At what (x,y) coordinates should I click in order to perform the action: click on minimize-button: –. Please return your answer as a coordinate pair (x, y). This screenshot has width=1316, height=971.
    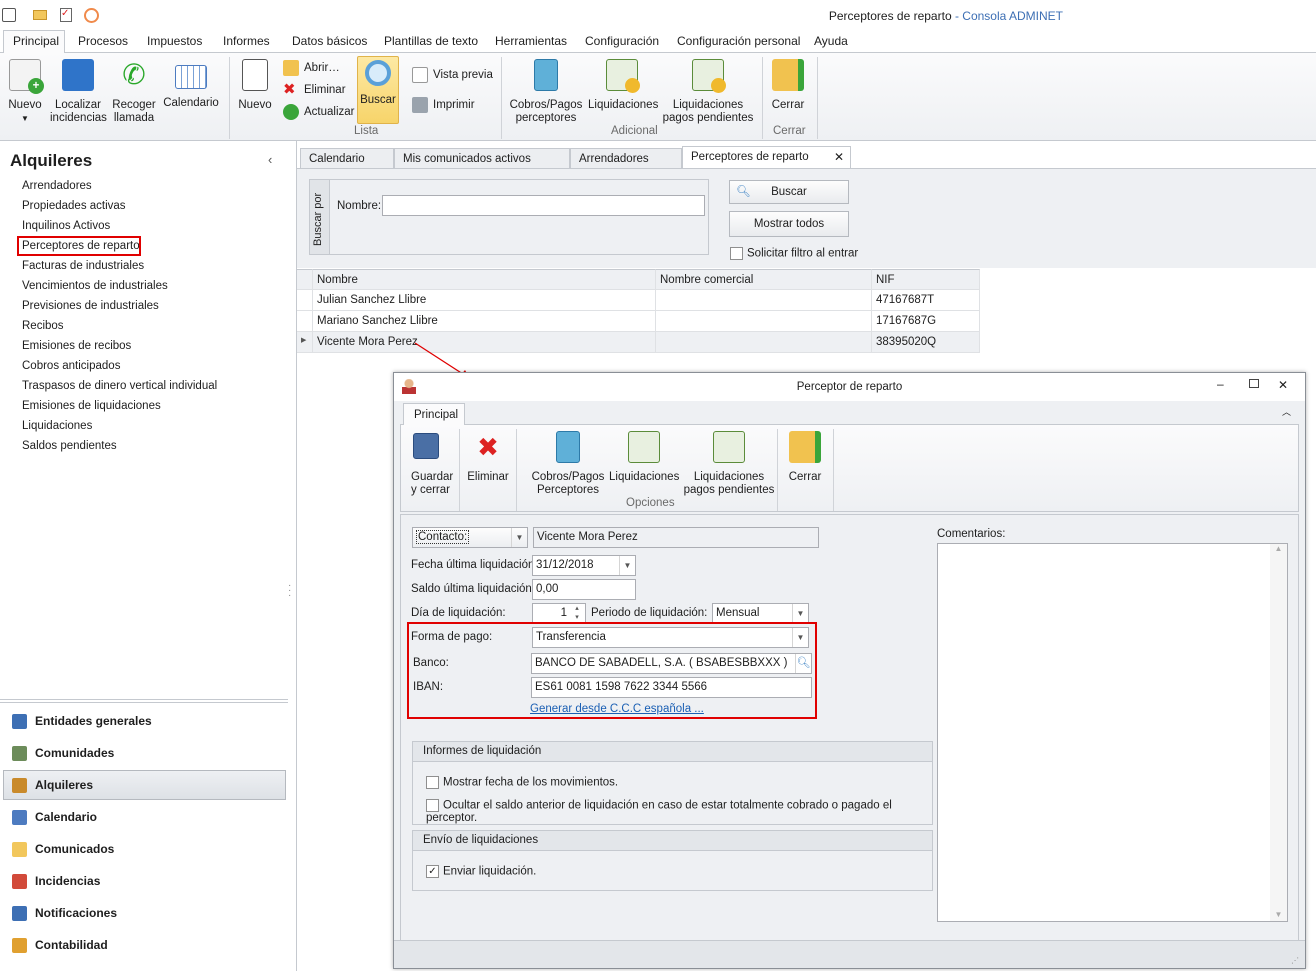
    Looking at the image, I should click on (1220, 384).